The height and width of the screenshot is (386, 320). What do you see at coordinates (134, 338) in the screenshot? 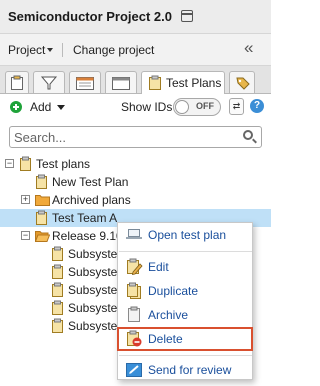
I see `delete-icon` at bounding box center [134, 338].